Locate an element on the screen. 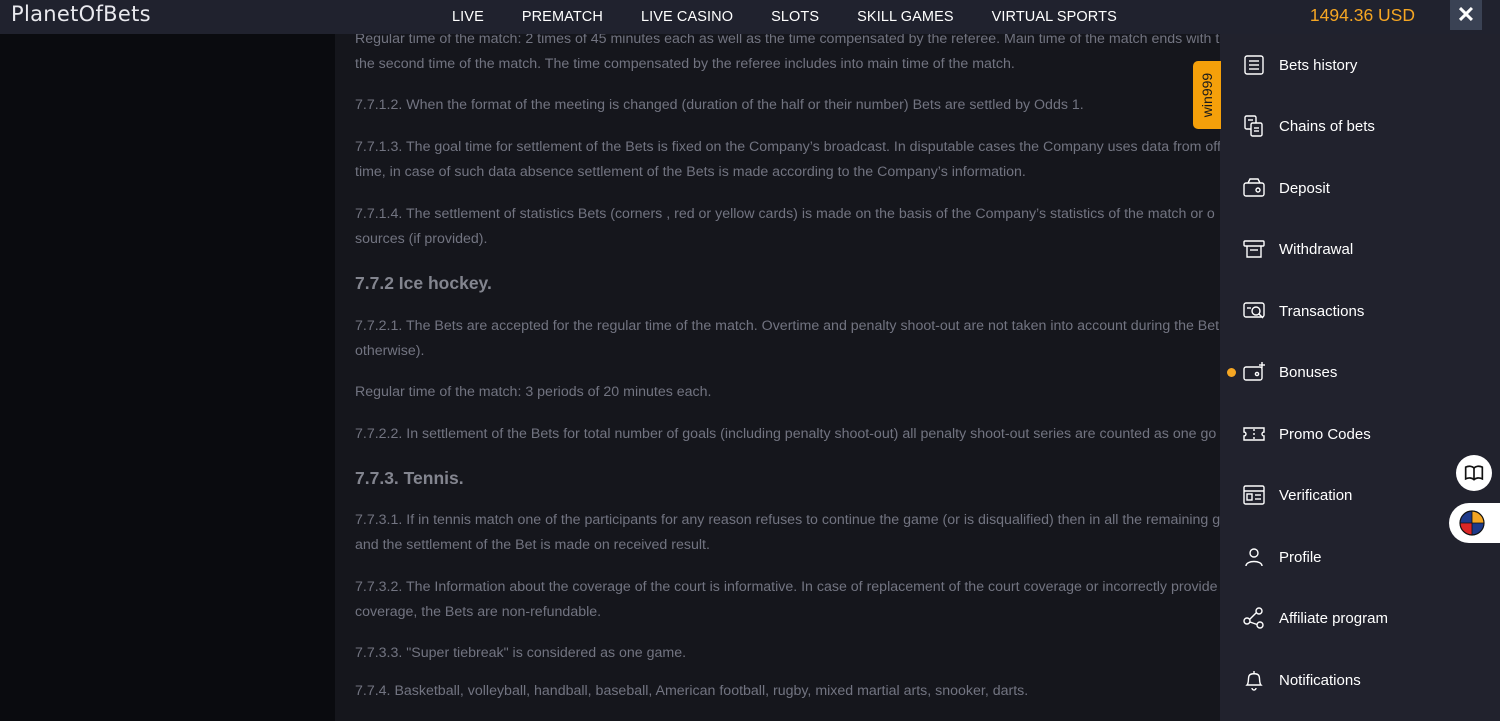 Image resolution: width=1500 pixels, height=721 pixels. menu-label: Bets history is located at coordinates (1318, 65).